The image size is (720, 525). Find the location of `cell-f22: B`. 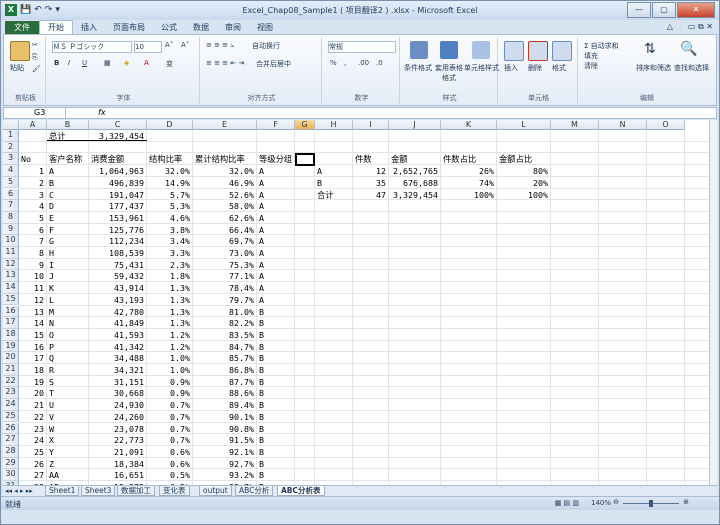

cell-f22: B is located at coordinates (275, 382).